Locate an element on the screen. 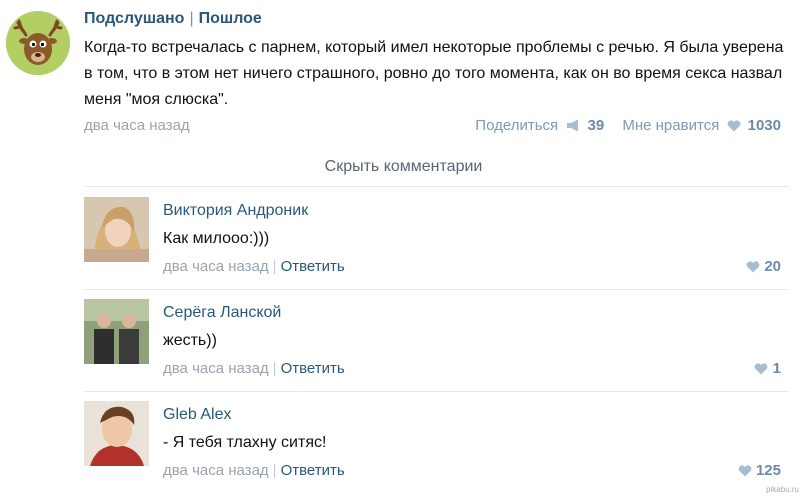 The image size is (807, 500). comment-author: Gleb Alex is located at coordinates (197, 415).